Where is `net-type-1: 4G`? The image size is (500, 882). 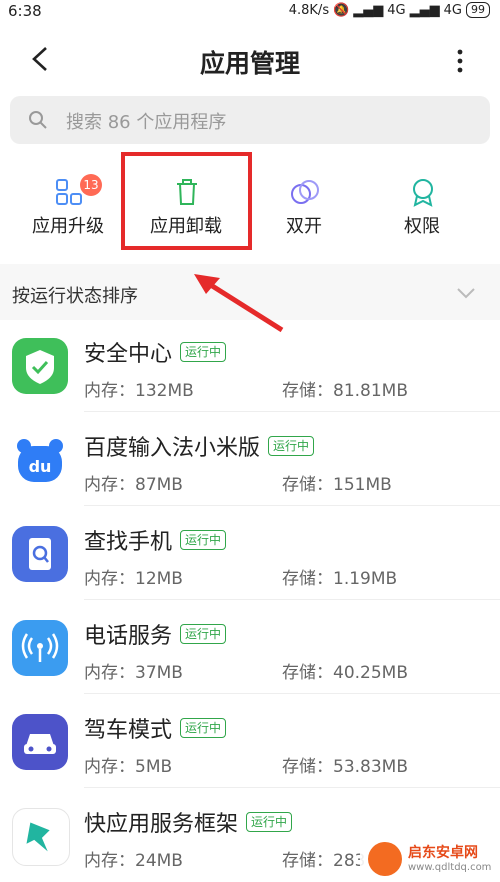 net-type-1: 4G is located at coordinates (396, 10).